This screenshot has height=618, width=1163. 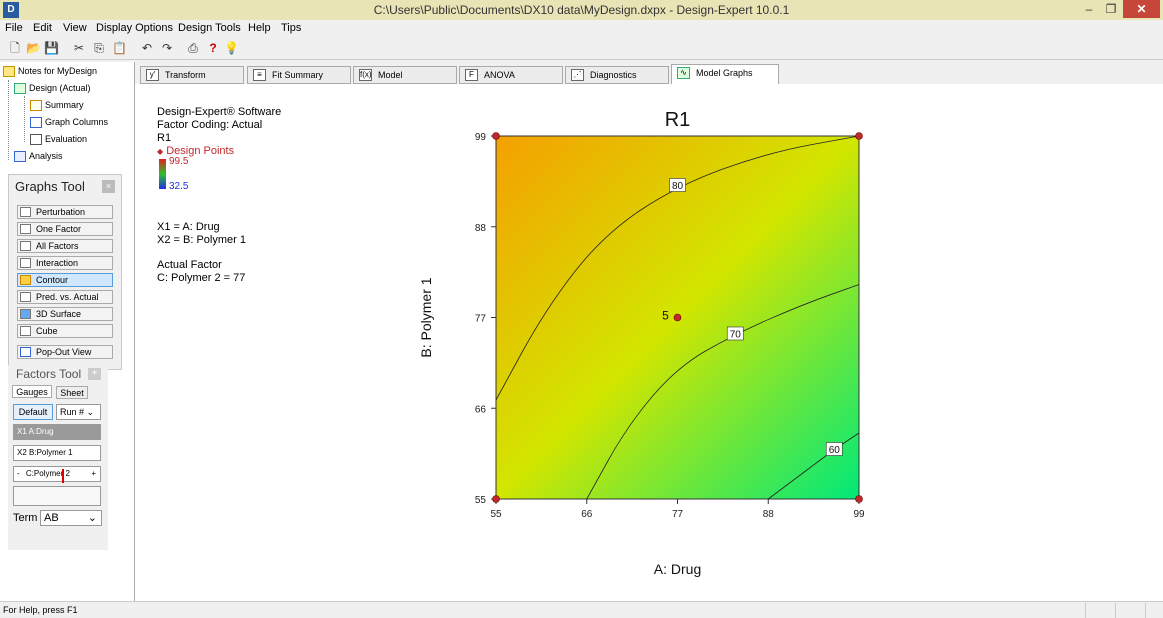 What do you see at coordinates (72, 392) in the screenshot?
I see `tab-sheet: Sheet` at bounding box center [72, 392].